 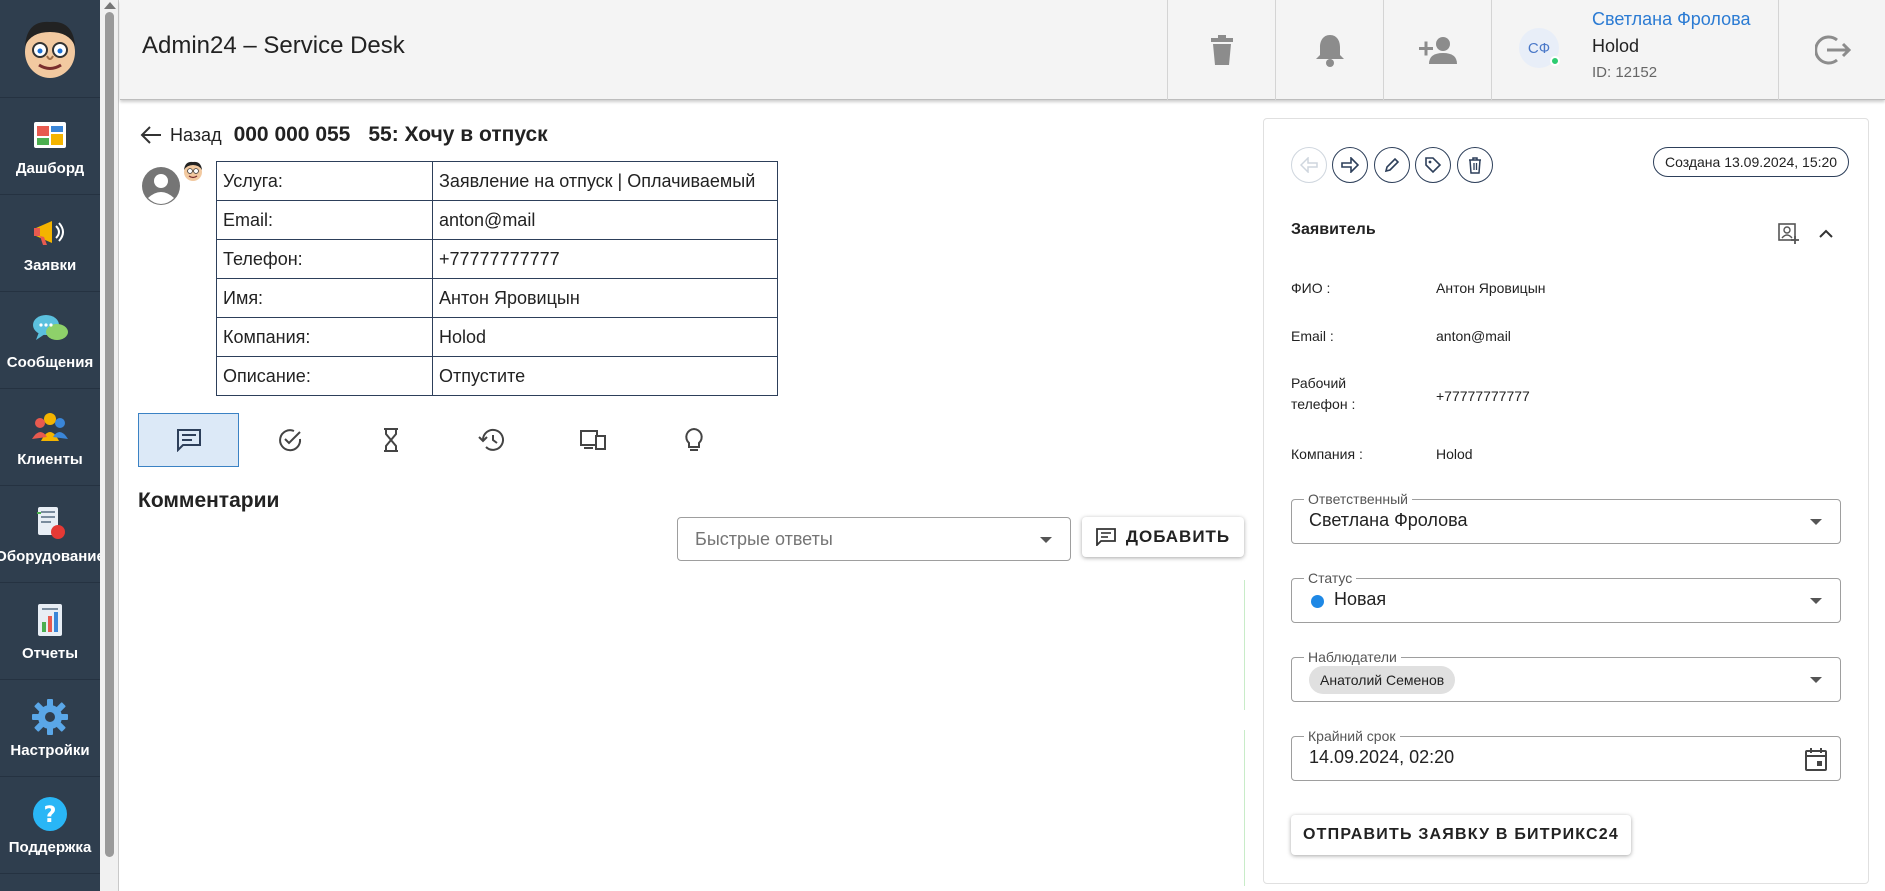 I want to click on add-comment-button: ДОБАВИТЬ, so click(x=1163, y=537).